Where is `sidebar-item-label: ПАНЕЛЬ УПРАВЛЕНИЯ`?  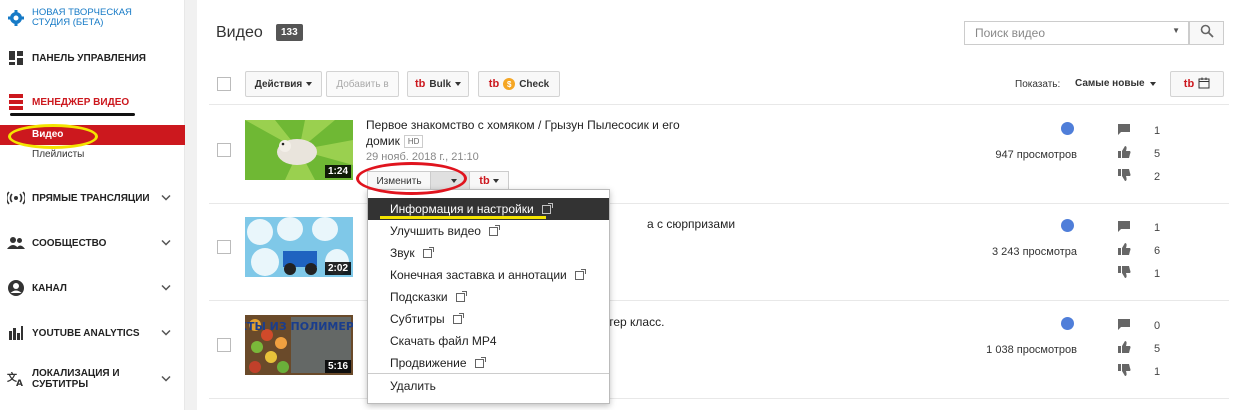
sidebar-item-label: ПАНЕЛЬ УПРАВЛЕНИЯ is located at coordinates (89, 58).